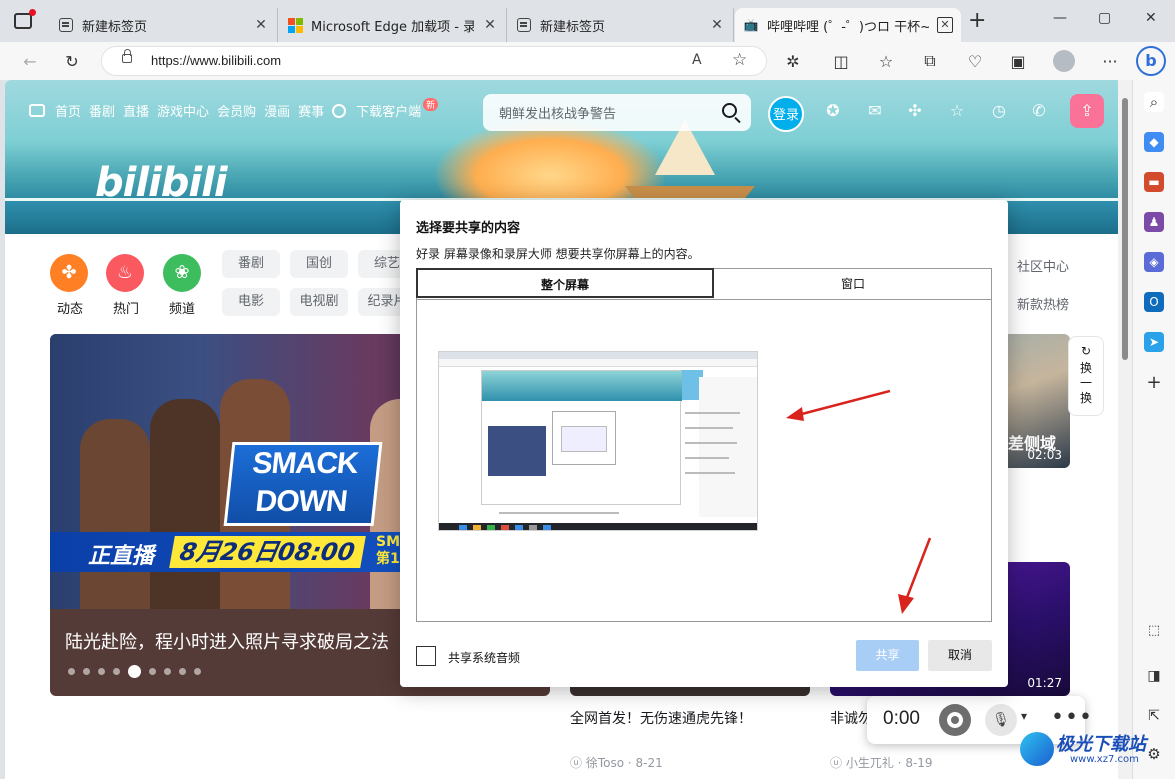 The height and width of the screenshot is (779, 1175). Describe the element at coordinates (182, 273) in the screenshot. I see `channel-icon: ❀` at that location.